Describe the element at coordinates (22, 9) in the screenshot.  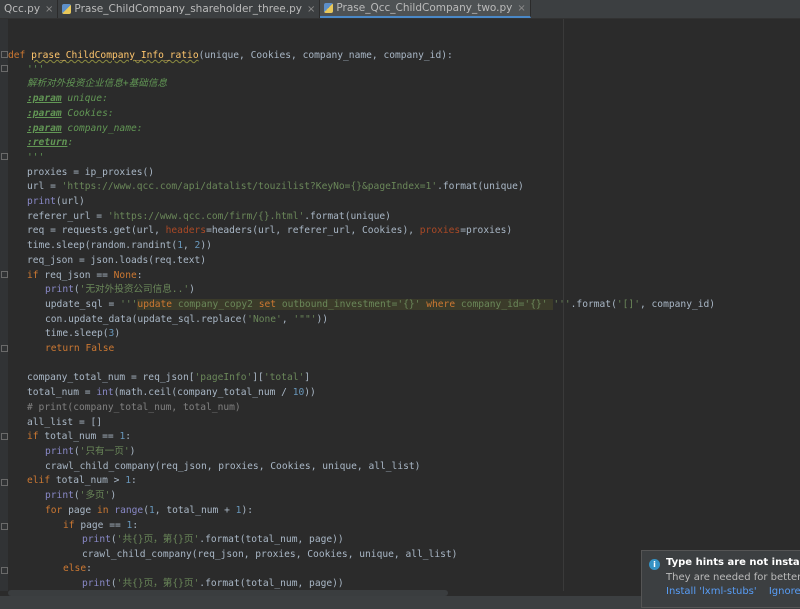
I see `tab-label: Qcc.py` at that location.